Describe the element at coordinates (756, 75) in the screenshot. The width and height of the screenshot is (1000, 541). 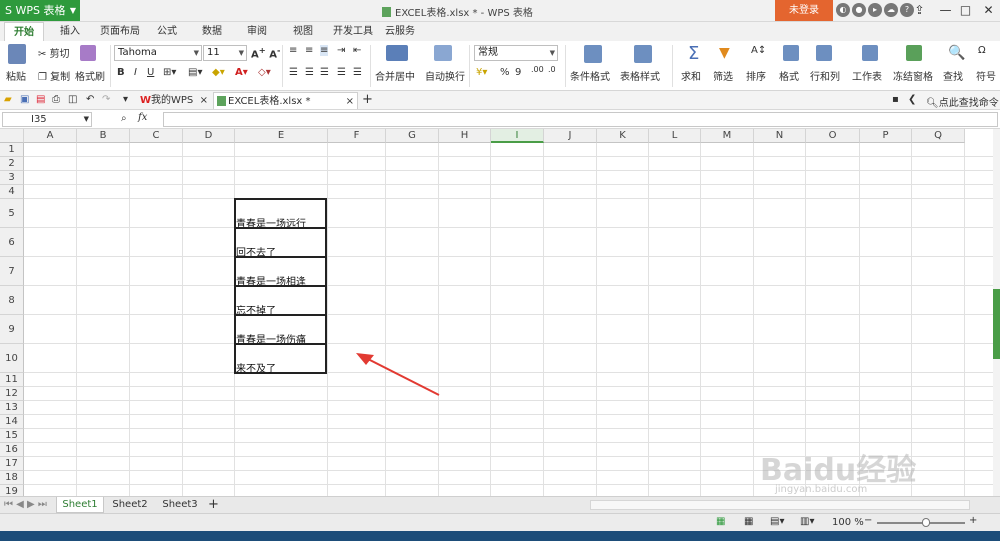
I see `sort-label: 排序` at that location.